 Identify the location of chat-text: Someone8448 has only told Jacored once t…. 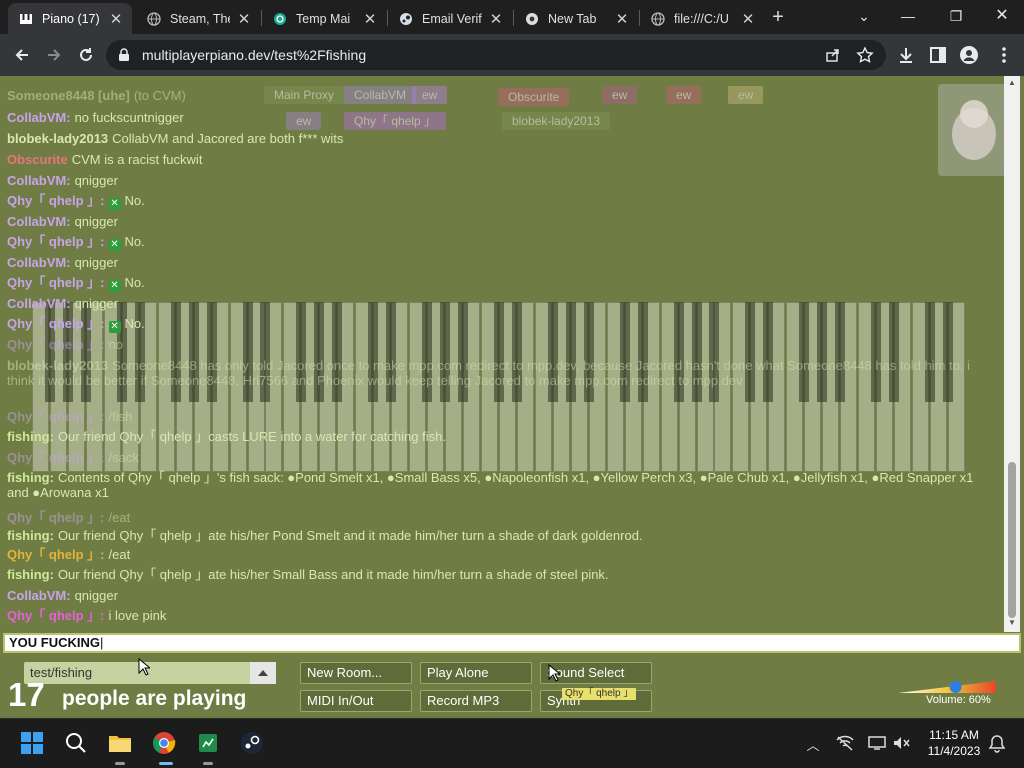
(489, 373).